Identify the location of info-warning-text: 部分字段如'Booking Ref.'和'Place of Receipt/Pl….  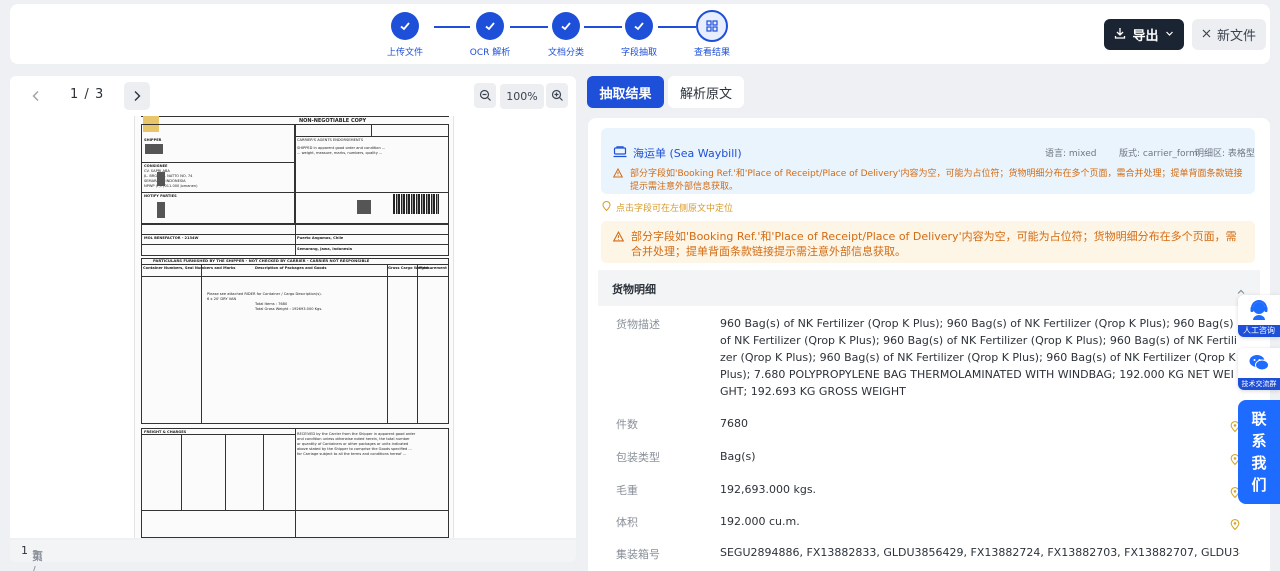
(936, 180).